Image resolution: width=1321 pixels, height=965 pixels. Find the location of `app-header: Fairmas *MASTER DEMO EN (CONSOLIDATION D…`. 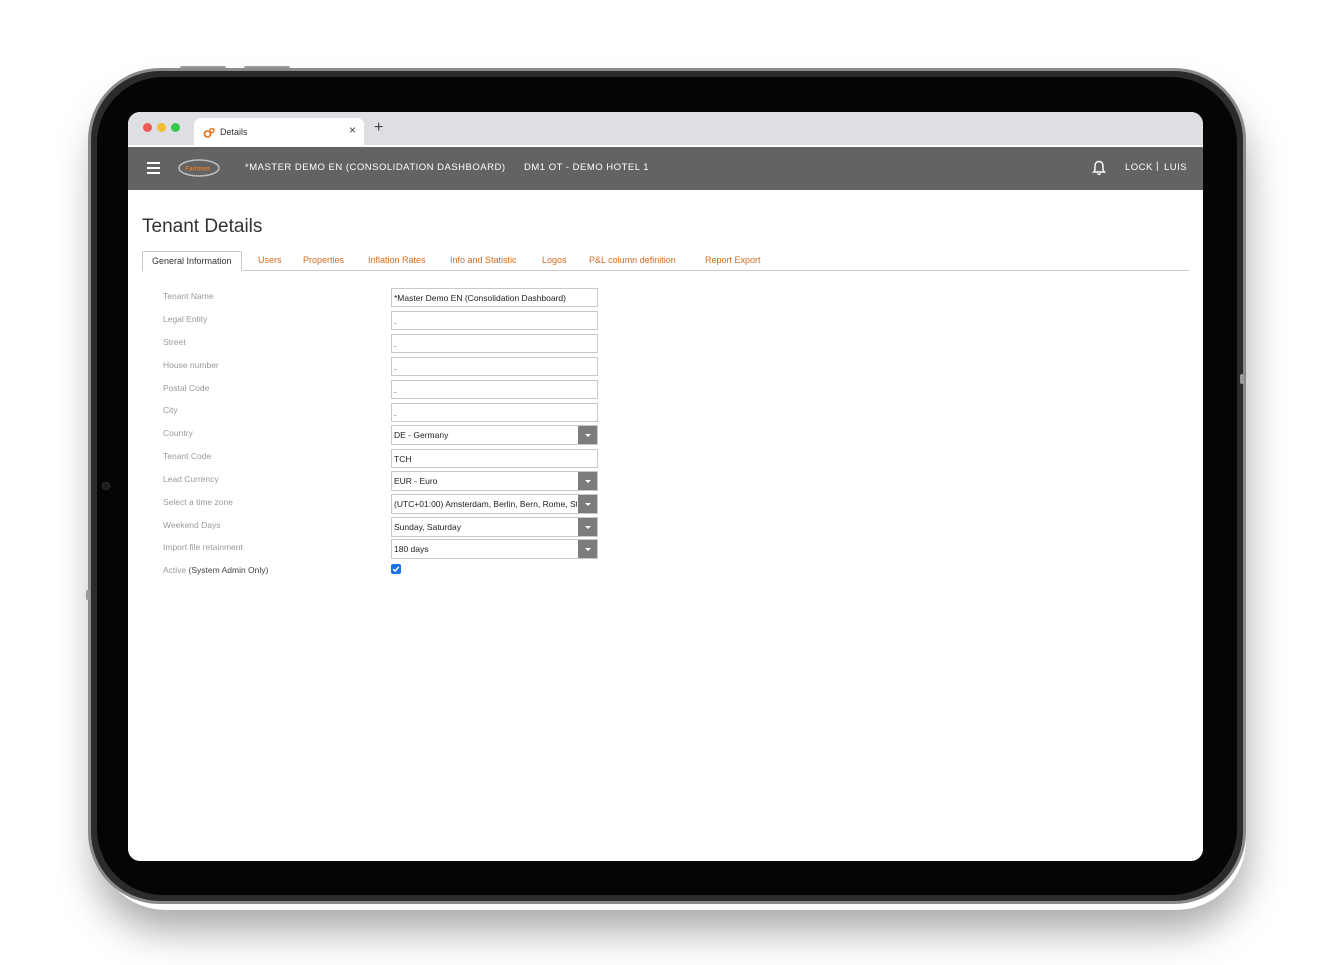

app-header: Fairmas *MASTER DEMO EN (CONSOLIDATION D… is located at coordinates (665, 168).